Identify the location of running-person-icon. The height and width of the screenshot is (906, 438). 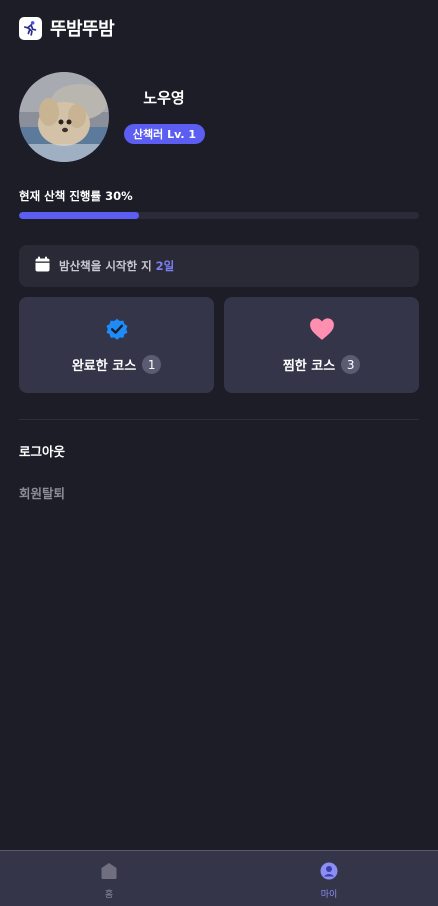
(30, 28).